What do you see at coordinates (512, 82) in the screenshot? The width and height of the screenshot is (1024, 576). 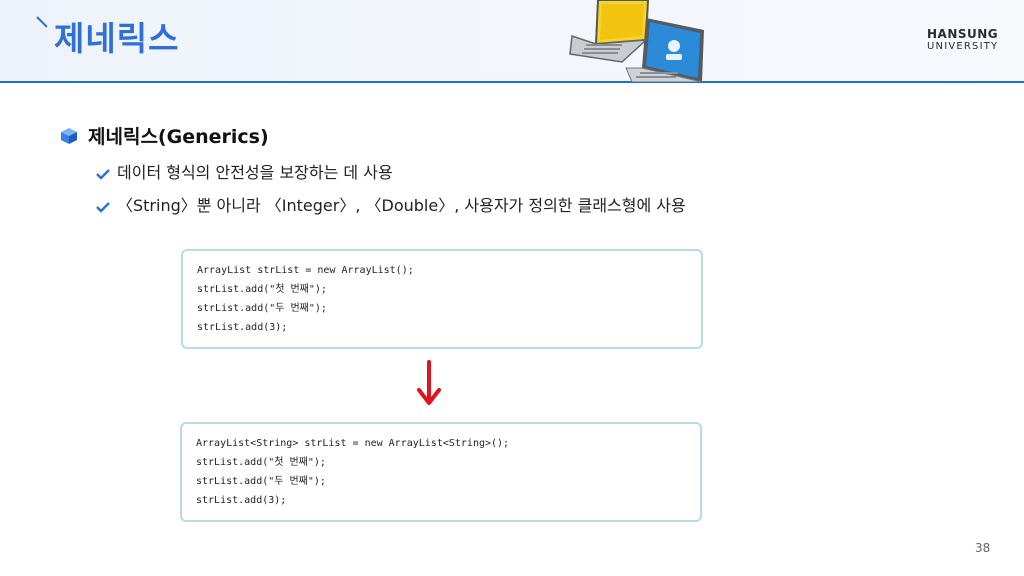 I see `header-divider` at bounding box center [512, 82].